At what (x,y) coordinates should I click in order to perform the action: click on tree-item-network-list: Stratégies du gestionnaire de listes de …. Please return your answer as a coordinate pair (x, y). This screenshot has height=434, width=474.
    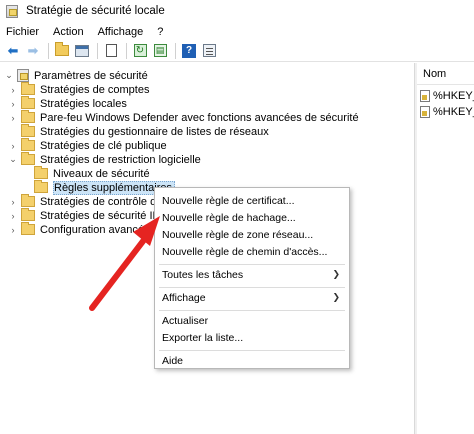
    Looking at the image, I should click on (138, 131).